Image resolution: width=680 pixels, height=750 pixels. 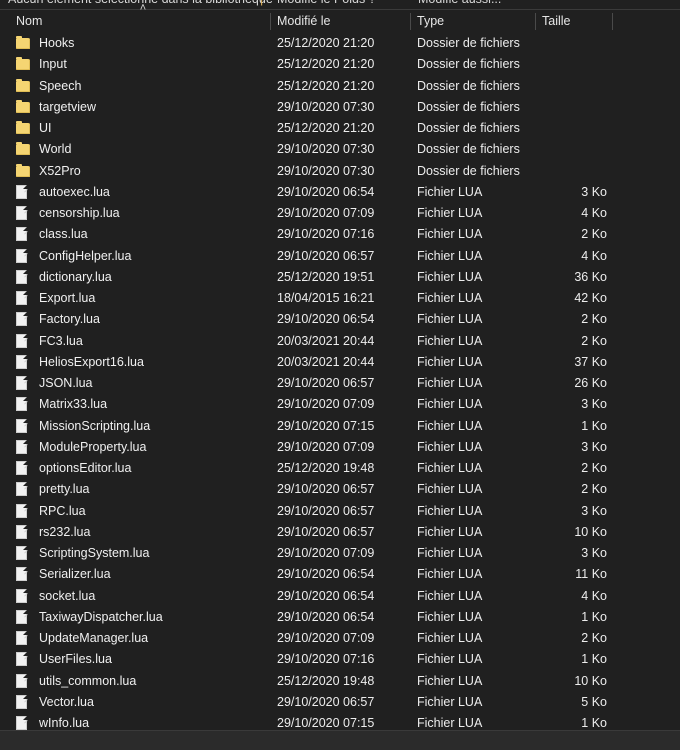 I want to click on cell-name: HeliosExport16.lua, so click(x=142, y=362).